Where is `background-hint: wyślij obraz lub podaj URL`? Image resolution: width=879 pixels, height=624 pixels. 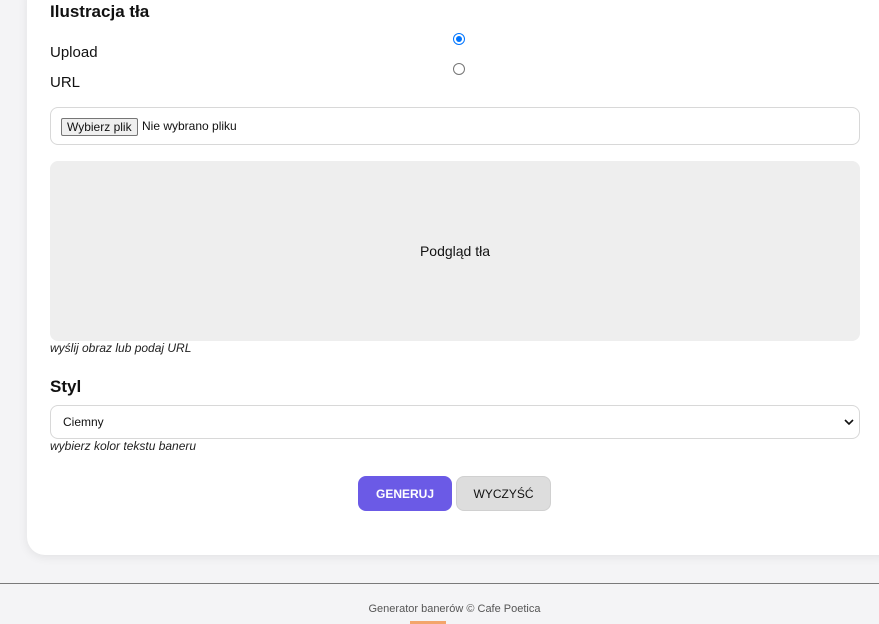
background-hint: wyślij obraz lub podaj URL is located at coordinates (121, 348).